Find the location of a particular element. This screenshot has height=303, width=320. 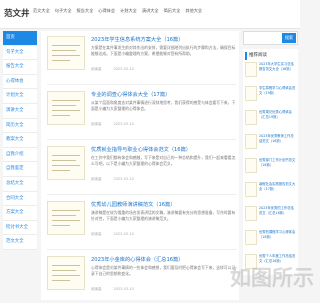

sidebar-item: 总结大全 is located at coordinates (20, 184).